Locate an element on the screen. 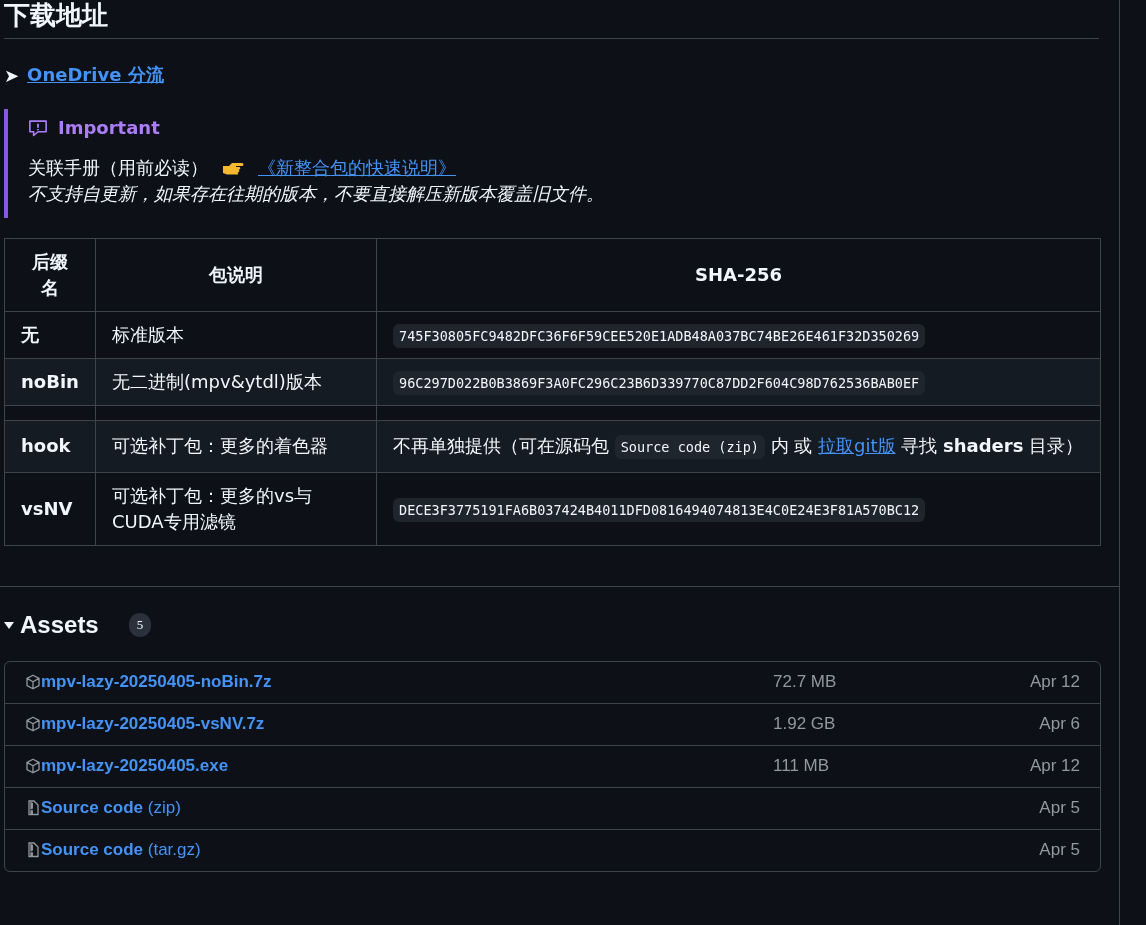 The height and width of the screenshot is (925, 1146). table-header: 后缀名 is located at coordinates (50, 275).